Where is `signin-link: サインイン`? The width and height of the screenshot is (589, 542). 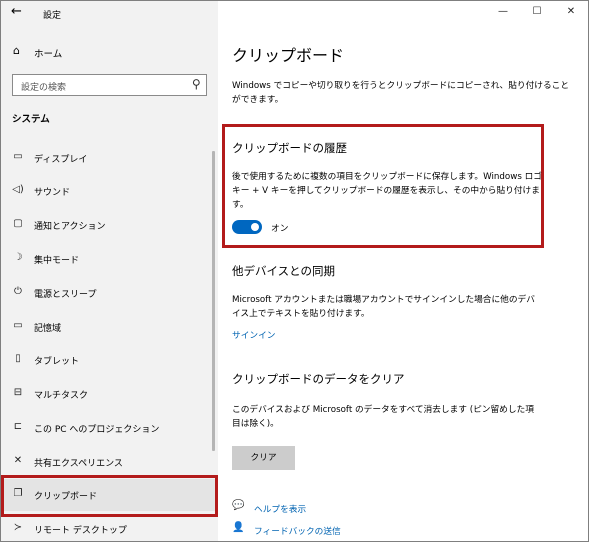
signin-link: サインイン is located at coordinates (253, 334).